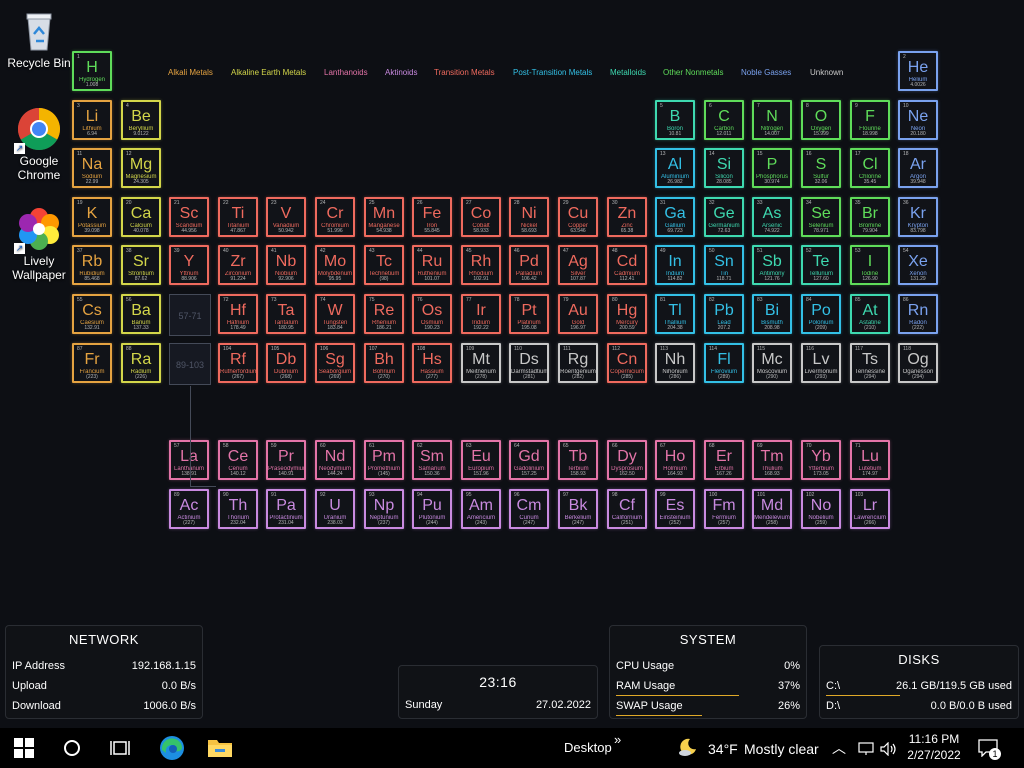  I want to click on series-connector-line, so click(190, 436).